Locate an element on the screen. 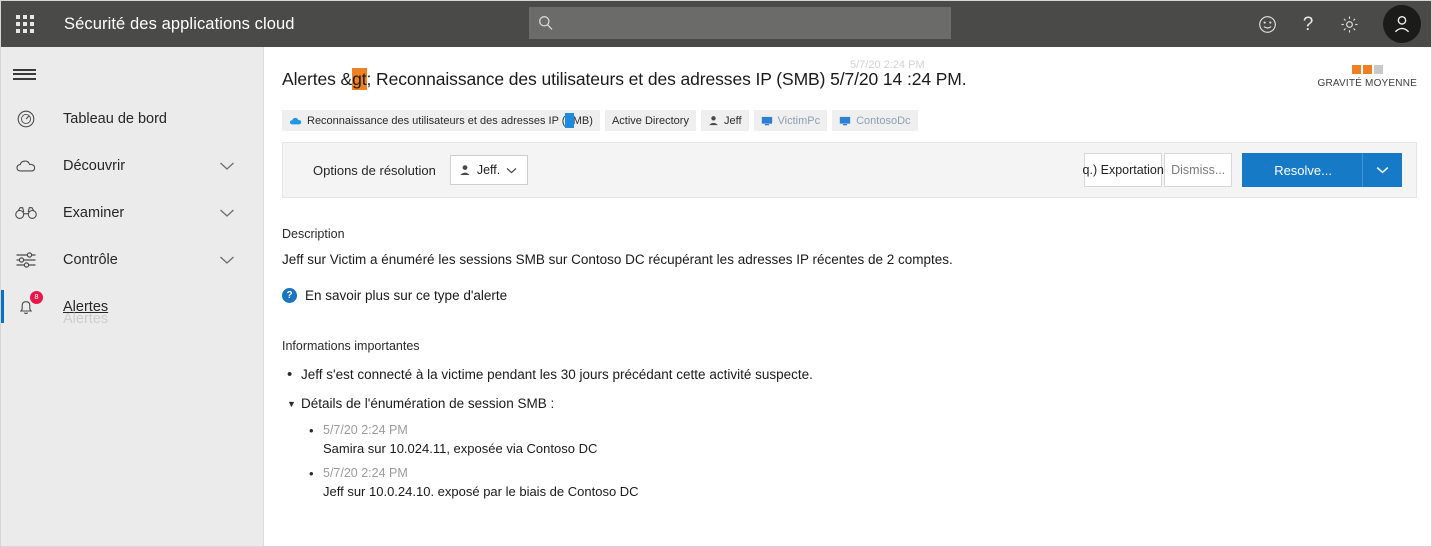  waffle-grid is located at coordinates (25, 24).